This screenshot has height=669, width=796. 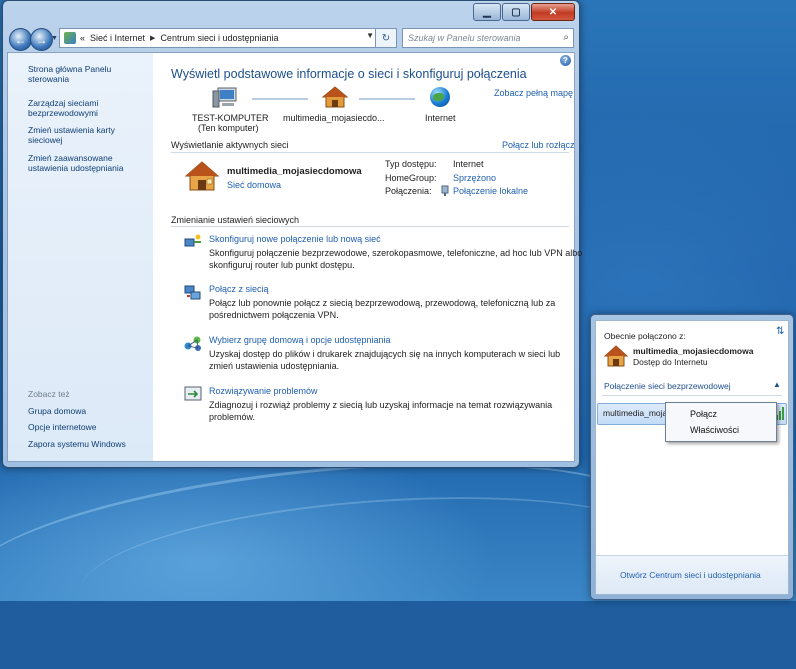 What do you see at coordinates (411, 178) in the screenshot?
I see `homegroup-label: HomeGroup:` at bounding box center [411, 178].